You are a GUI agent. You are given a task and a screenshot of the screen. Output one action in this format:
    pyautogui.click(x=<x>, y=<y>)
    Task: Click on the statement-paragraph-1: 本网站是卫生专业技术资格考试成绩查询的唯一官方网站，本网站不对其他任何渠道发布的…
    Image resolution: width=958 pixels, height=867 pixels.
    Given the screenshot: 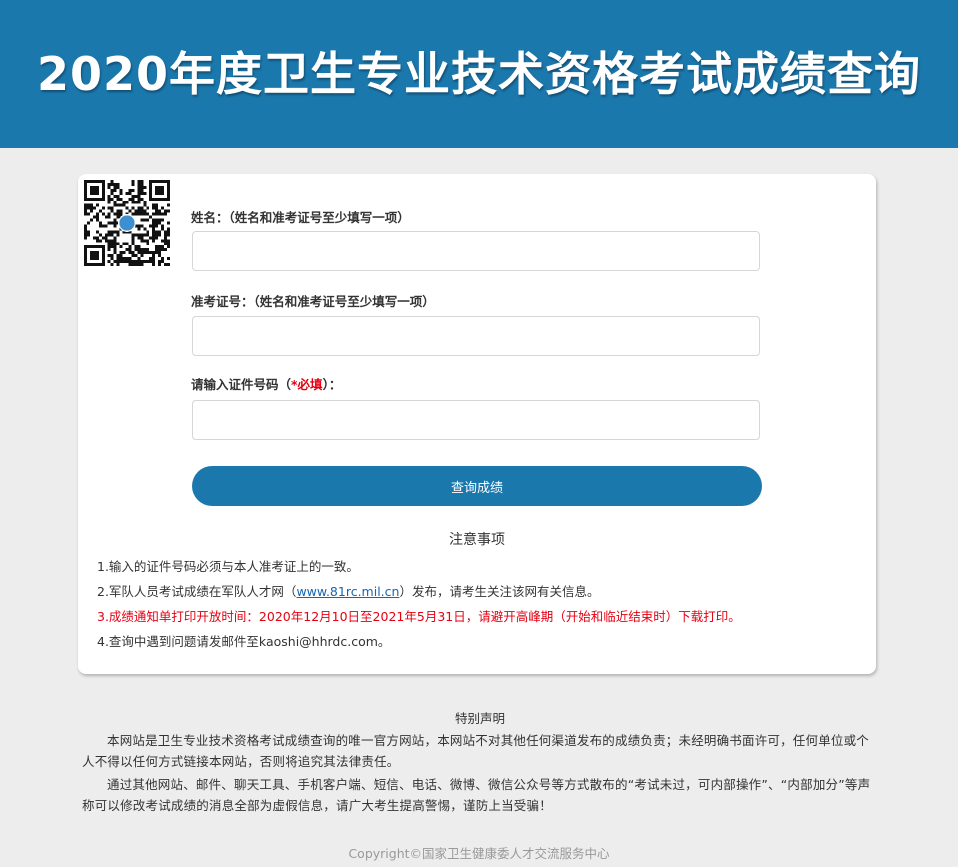 What is the action you would take?
    pyautogui.click(x=476, y=751)
    